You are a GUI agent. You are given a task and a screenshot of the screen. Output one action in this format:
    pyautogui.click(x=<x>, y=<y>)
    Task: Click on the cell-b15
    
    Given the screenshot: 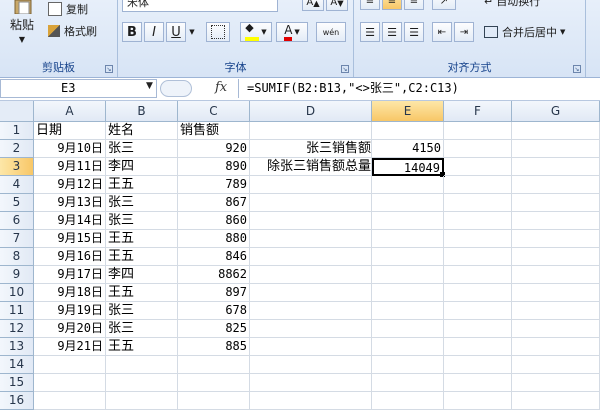 What is the action you would take?
    pyautogui.click(x=142, y=383)
    